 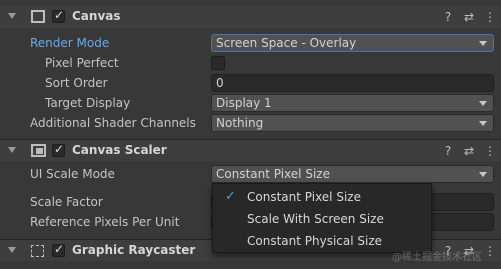 I want to click on component-title: Canvas, so click(x=96, y=16).